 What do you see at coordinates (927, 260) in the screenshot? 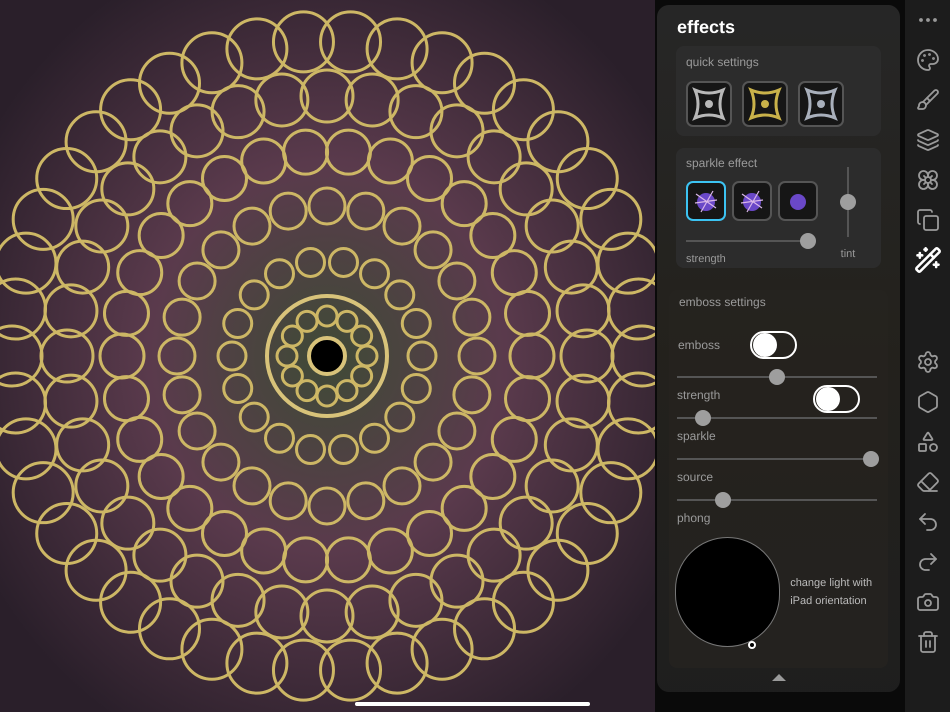
I see `magic-wand-icon` at bounding box center [927, 260].